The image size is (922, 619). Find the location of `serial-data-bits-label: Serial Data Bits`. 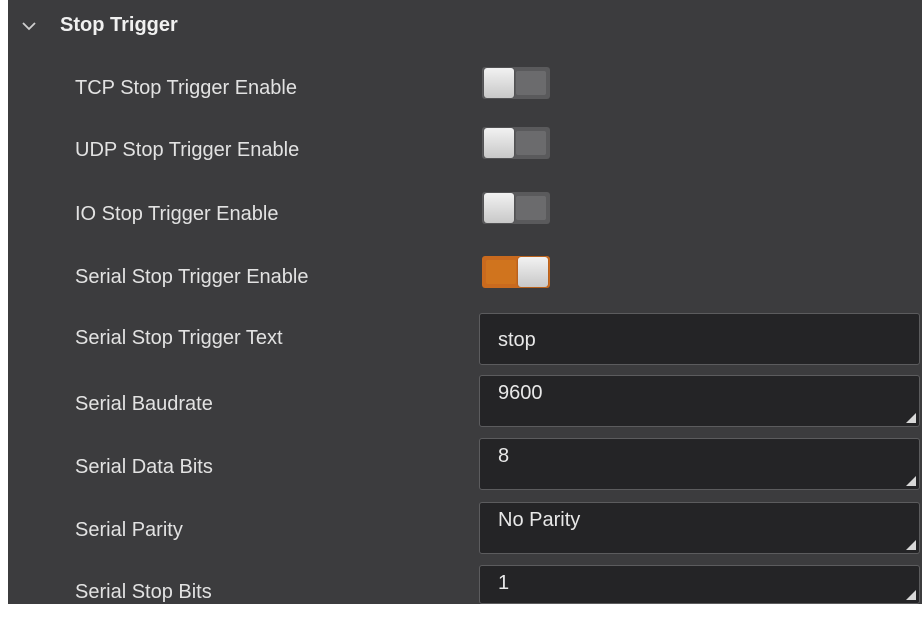

serial-data-bits-label: Serial Data Bits is located at coordinates (144, 467).